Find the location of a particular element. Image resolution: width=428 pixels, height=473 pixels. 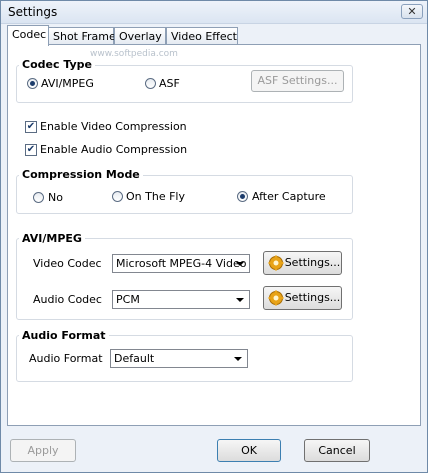

tab-shot-frame-label: Shot Frame is located at coordinates (84, 36).